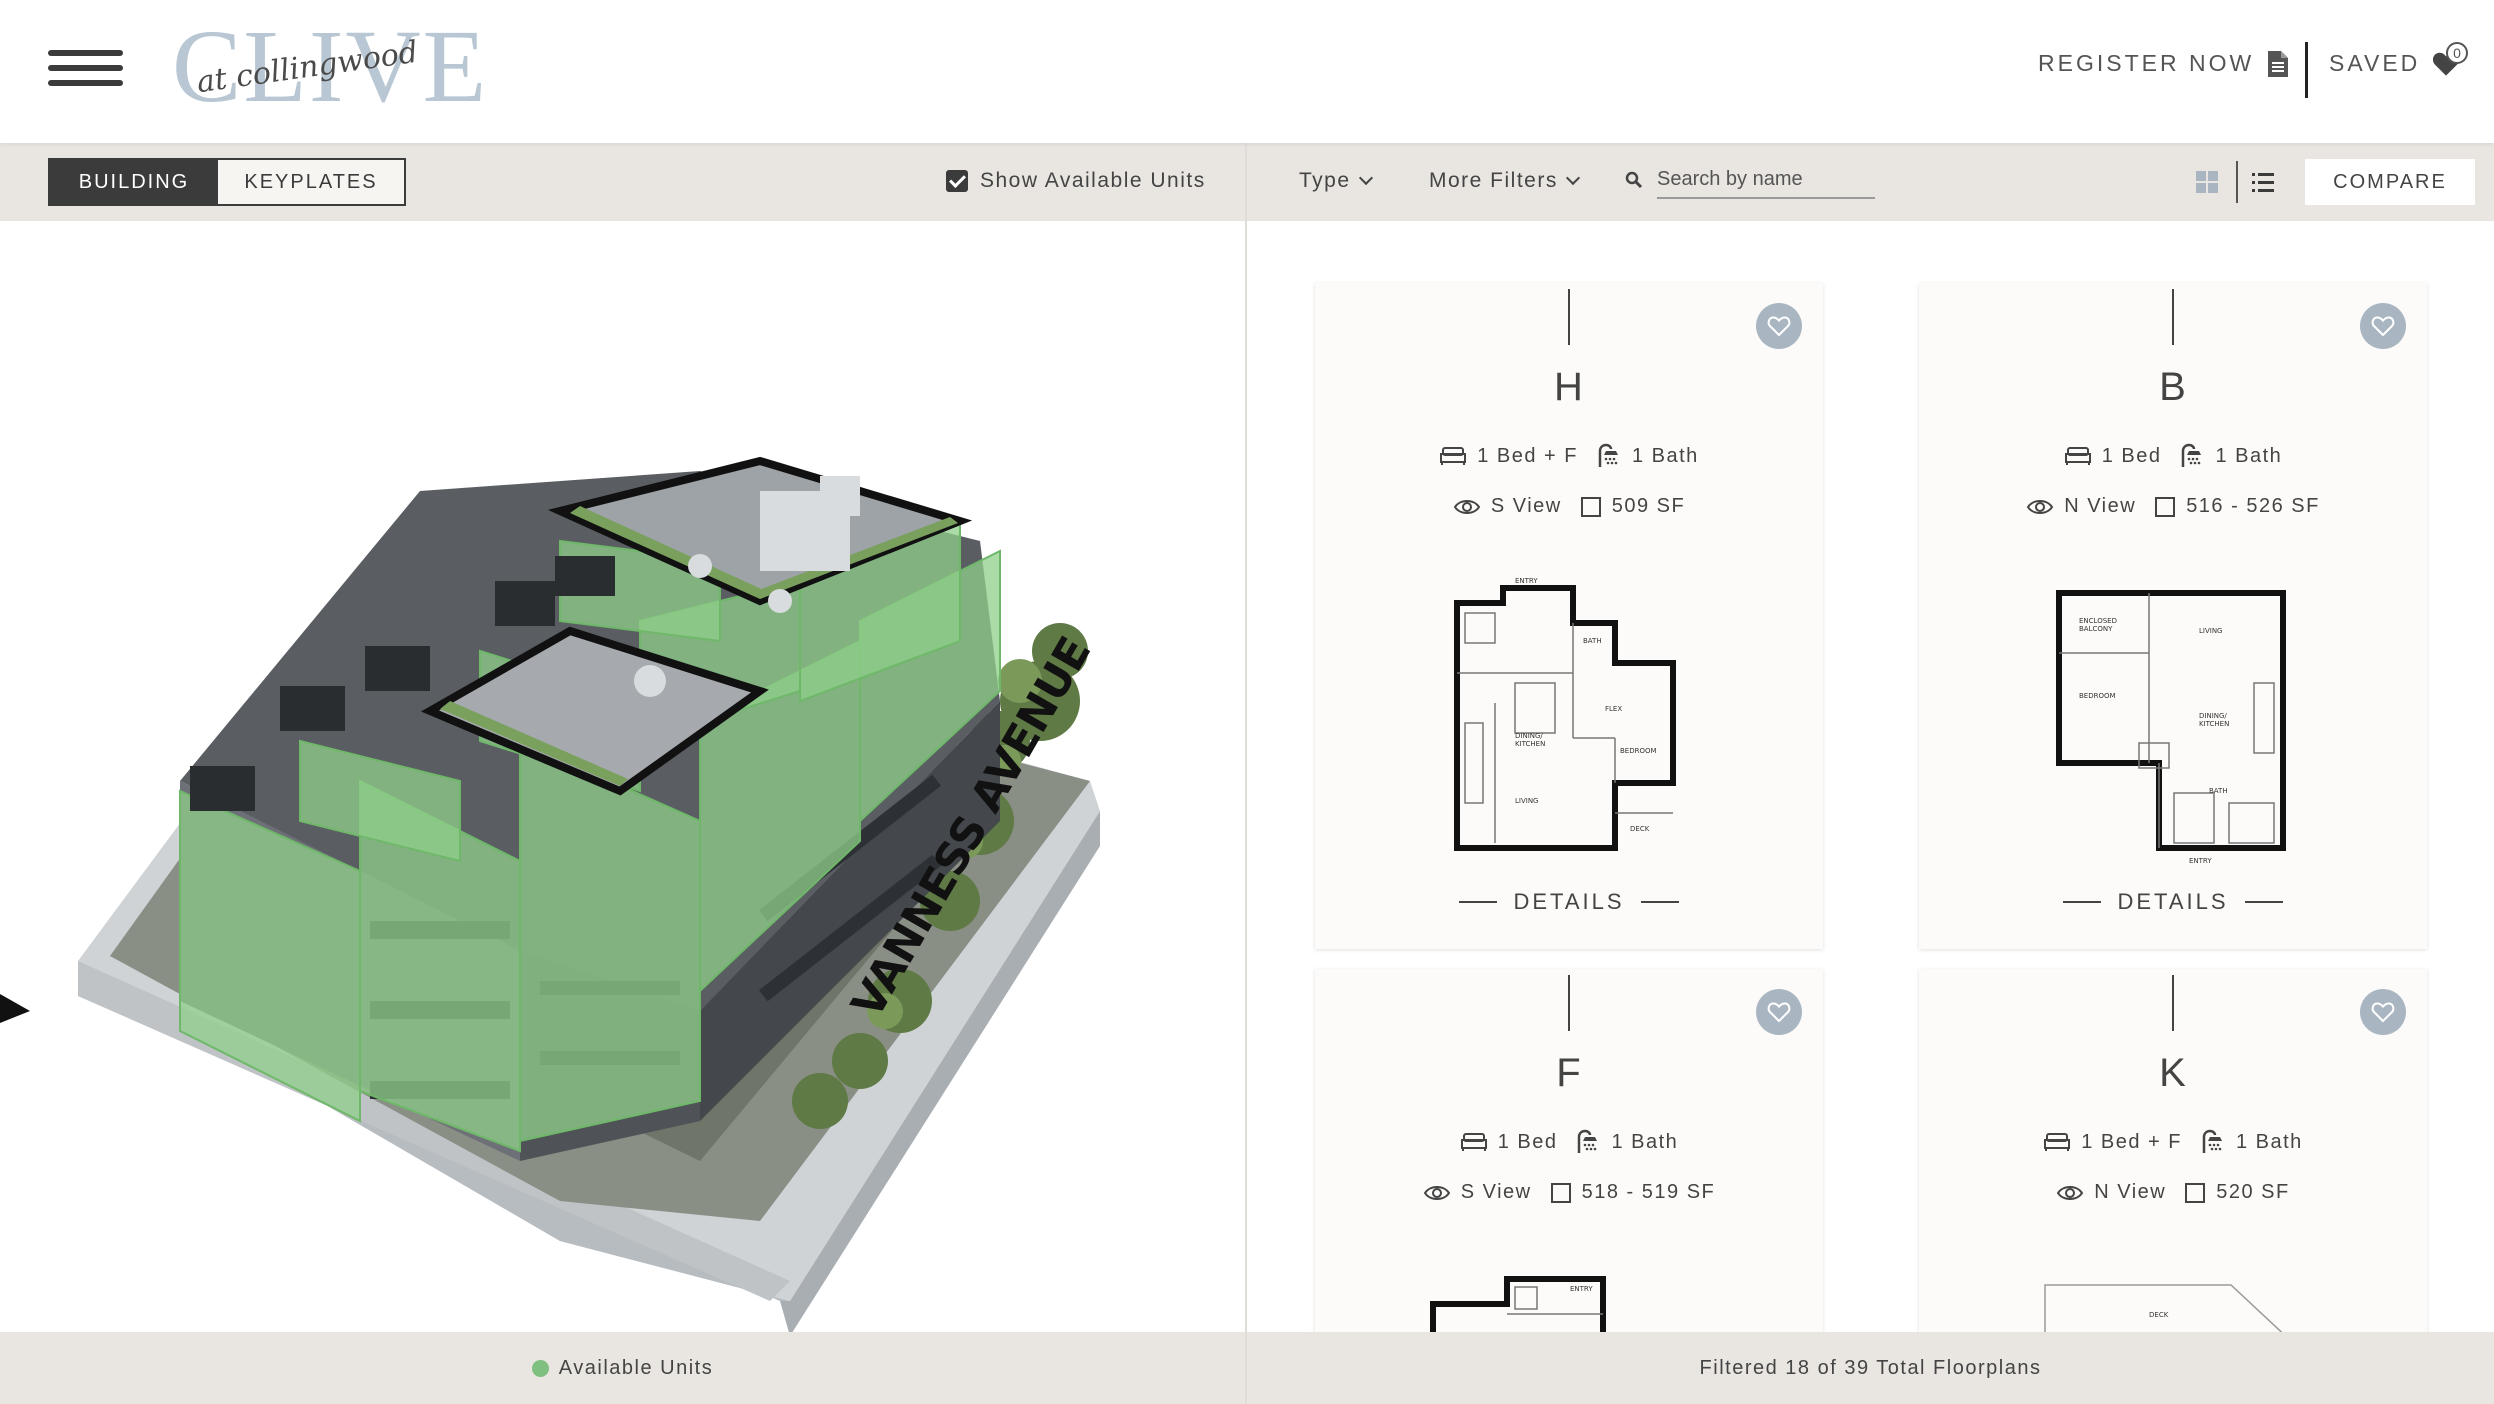 Image resolution: width=2494 pixels, height=1404 pixels. What do you see at coordinates (1634, 180) in the screenshot?
I see `search-icon` at bounding box center [1634, 180].